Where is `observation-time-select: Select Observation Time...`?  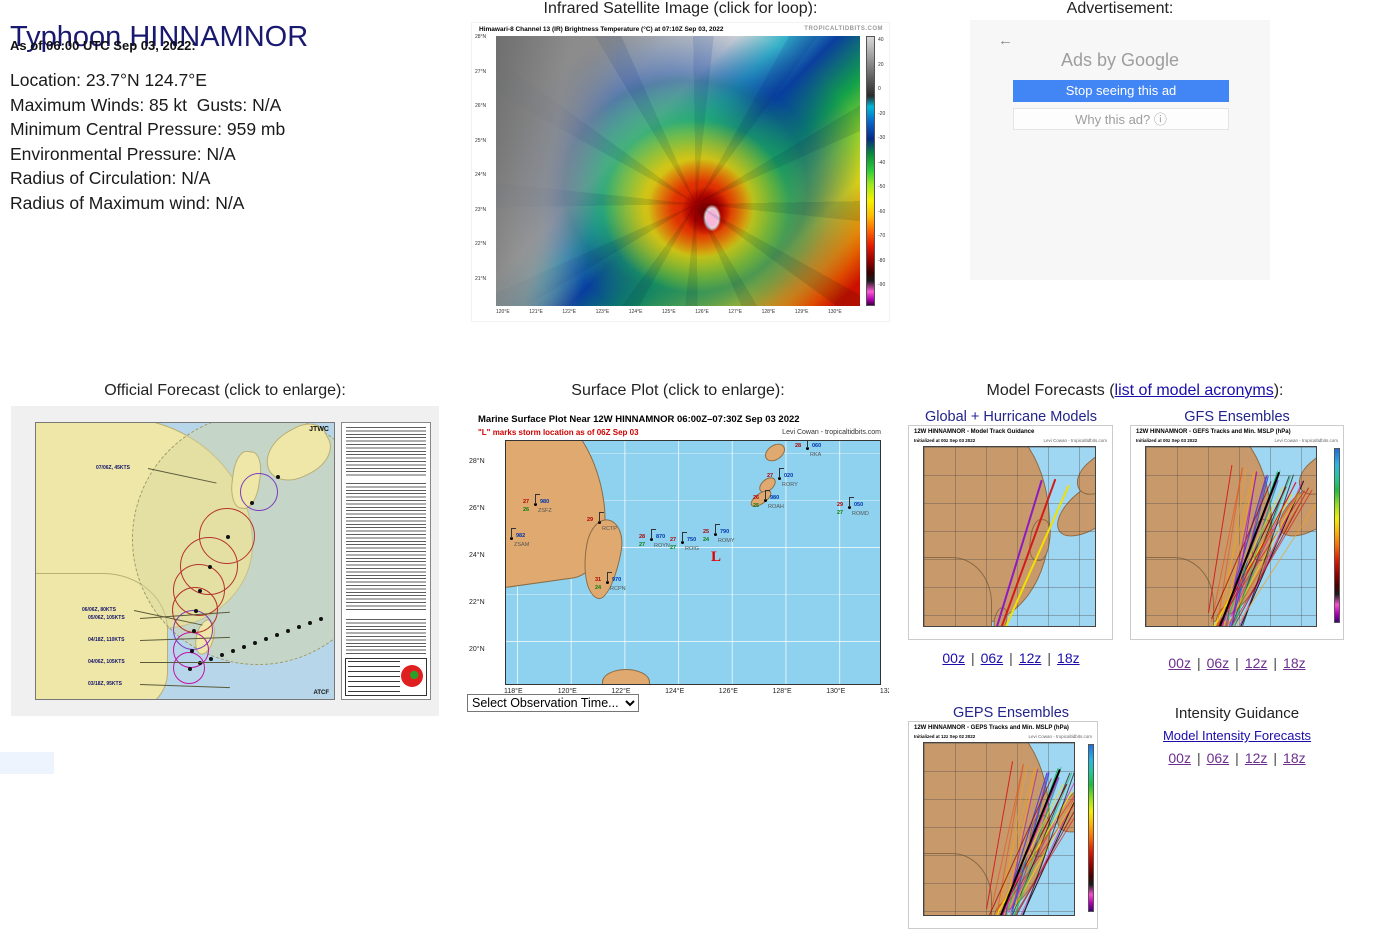 observation-time-select: Select Observation Time... is located at coordinates (553, 703).